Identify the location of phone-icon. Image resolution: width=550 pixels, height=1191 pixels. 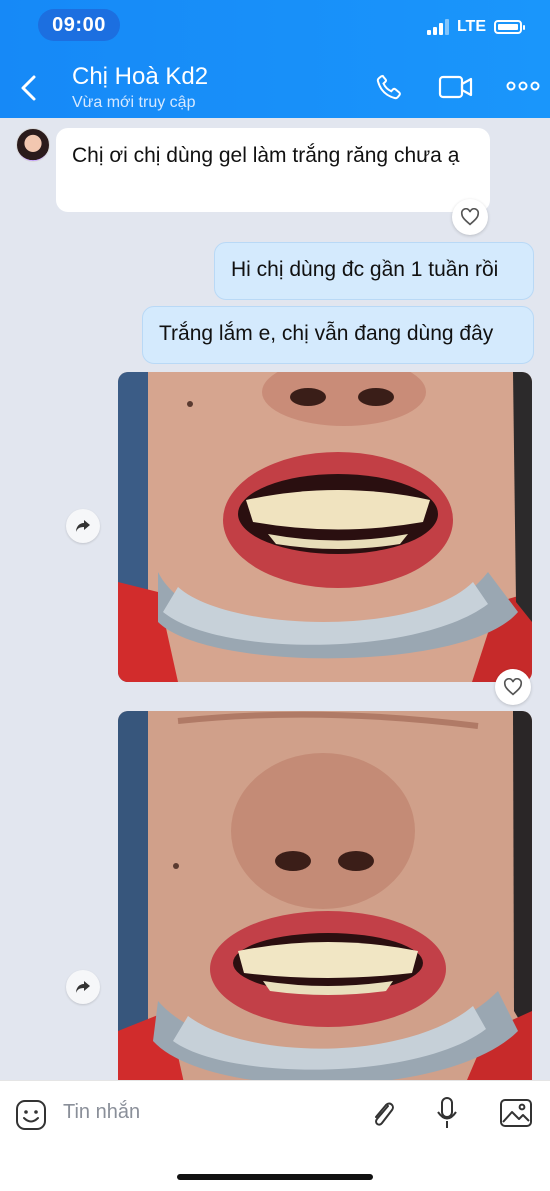
(389, 87).